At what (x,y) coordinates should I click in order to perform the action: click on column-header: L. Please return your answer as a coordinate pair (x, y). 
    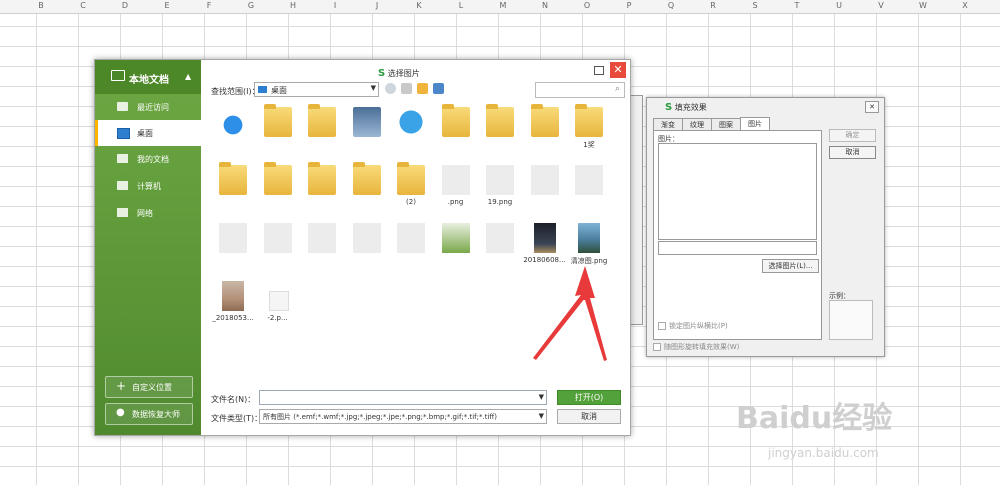
    Looking at the image, I should click on (461, 5).